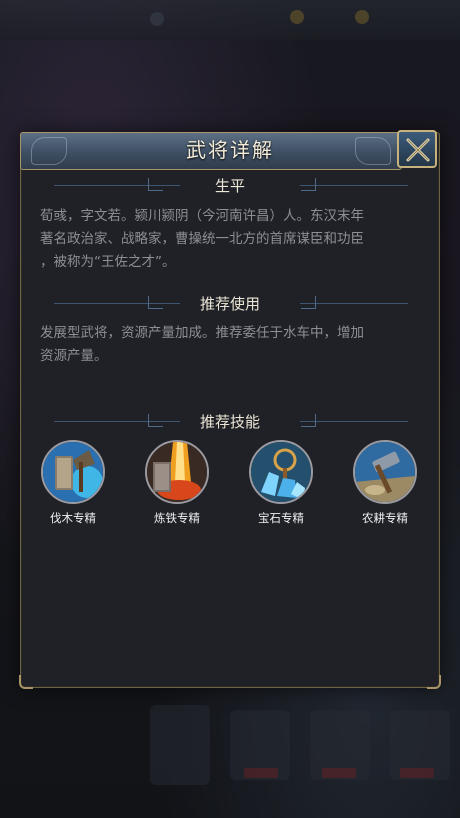 This screenshot has height=818, width=460. What do you see at coordinates (230, 345) in the screenshot?
I see `usage-text: 发展型武将，资源产量加成。推荐委任于水车中，增加 资源产量。` at bounding box center [230, 345].